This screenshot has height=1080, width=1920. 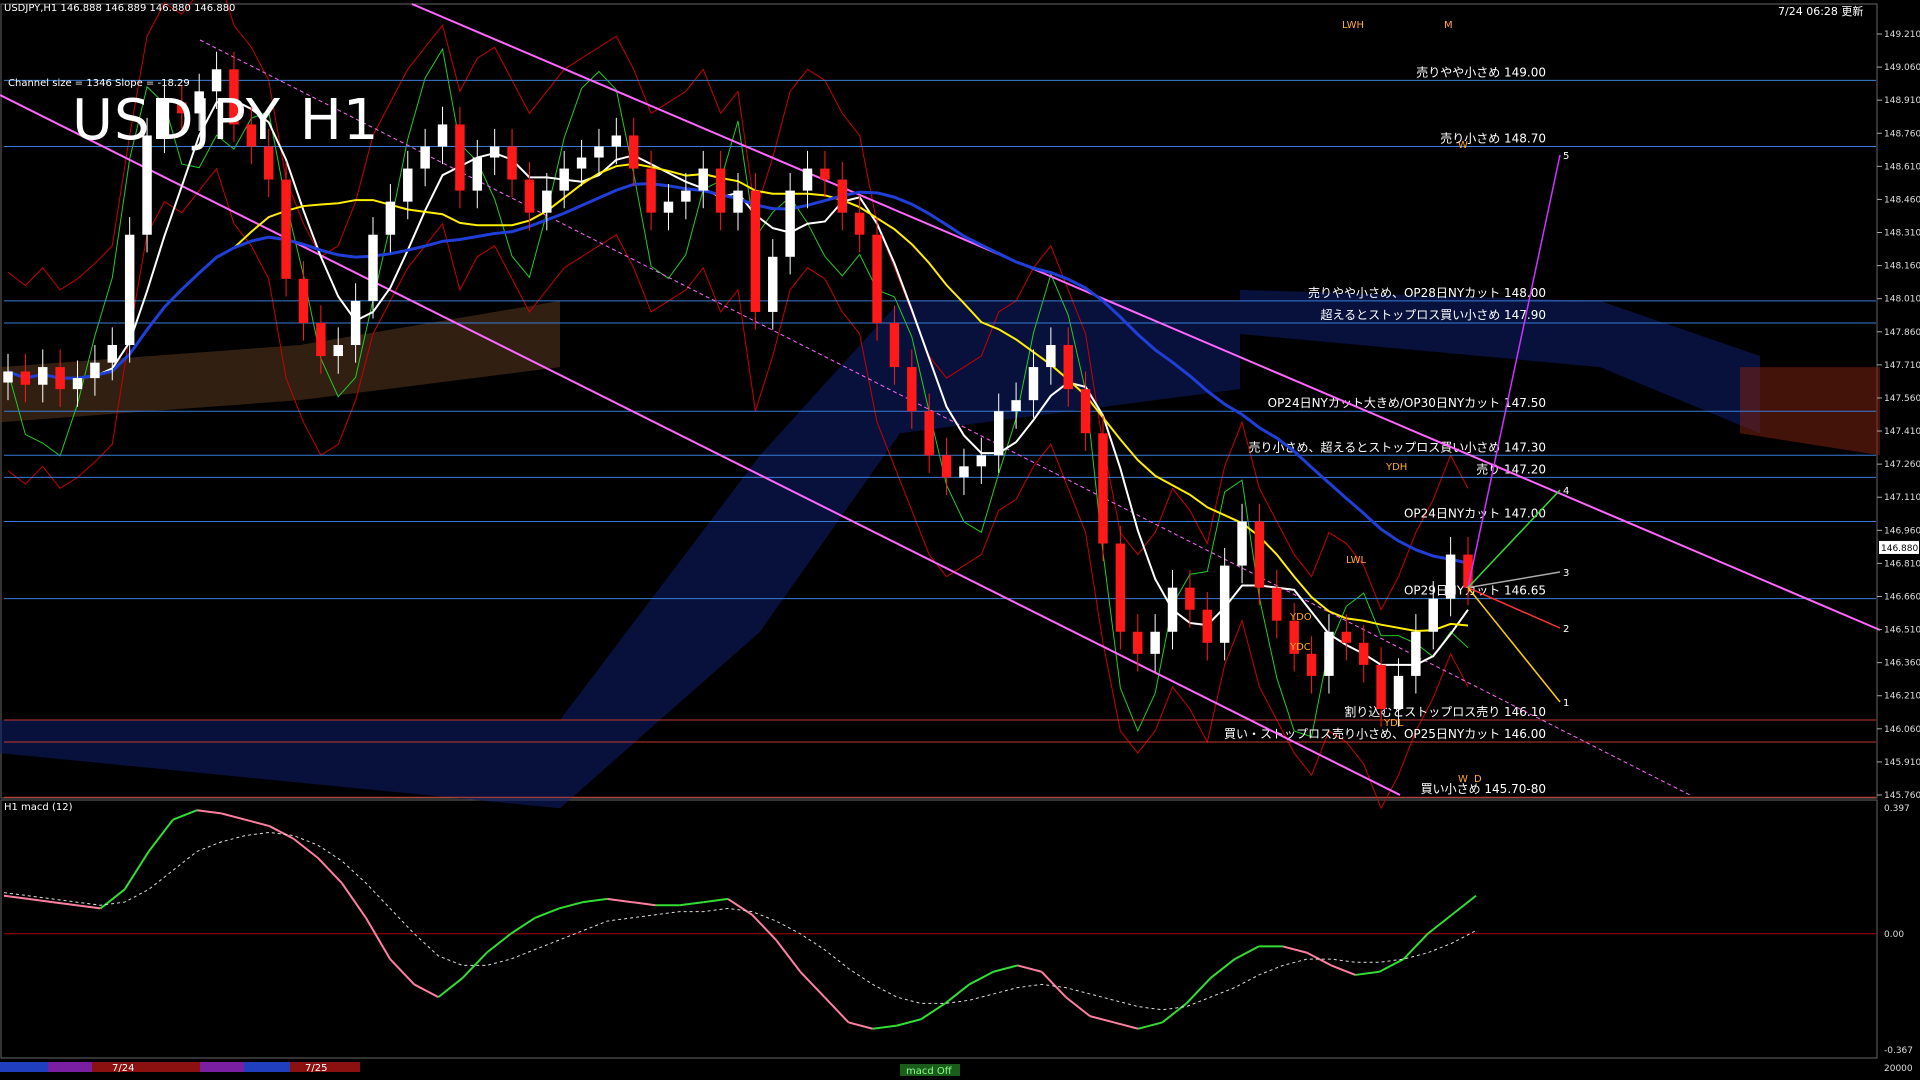 I want to click on projection-label: 3, so click(x=1566, y=573).